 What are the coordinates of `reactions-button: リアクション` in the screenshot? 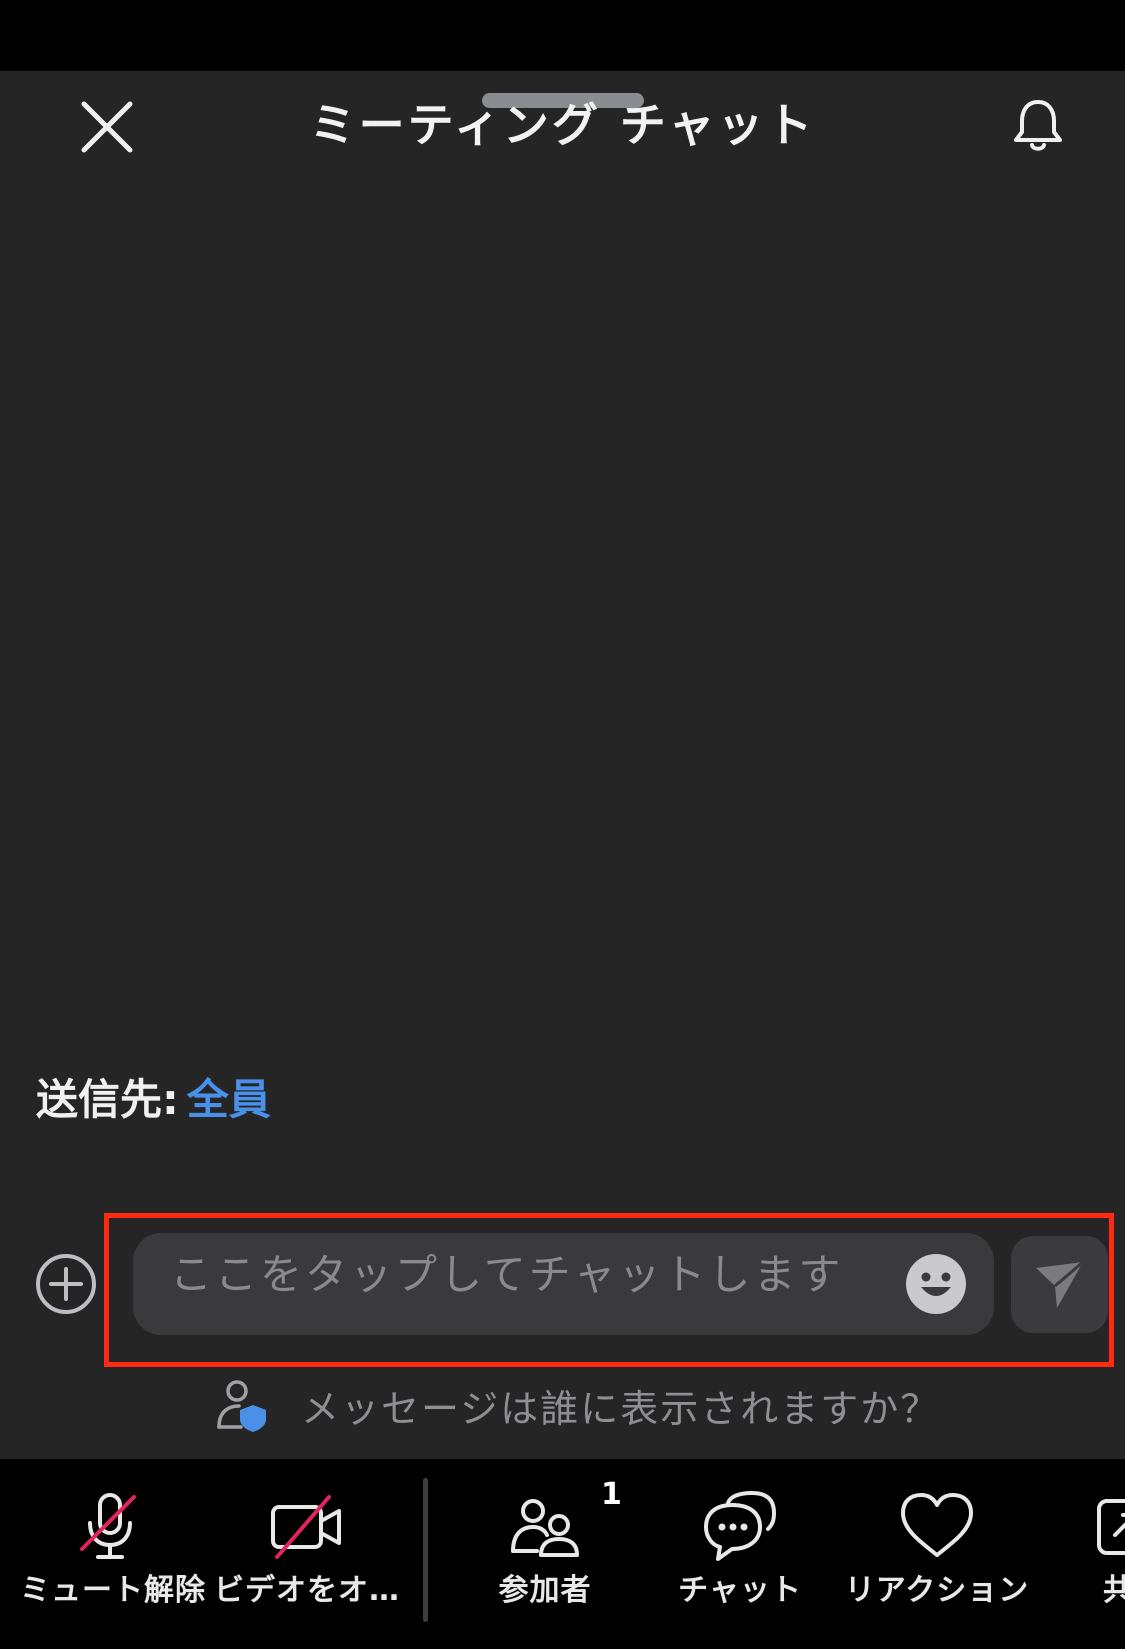 It's located at (937, 1554).